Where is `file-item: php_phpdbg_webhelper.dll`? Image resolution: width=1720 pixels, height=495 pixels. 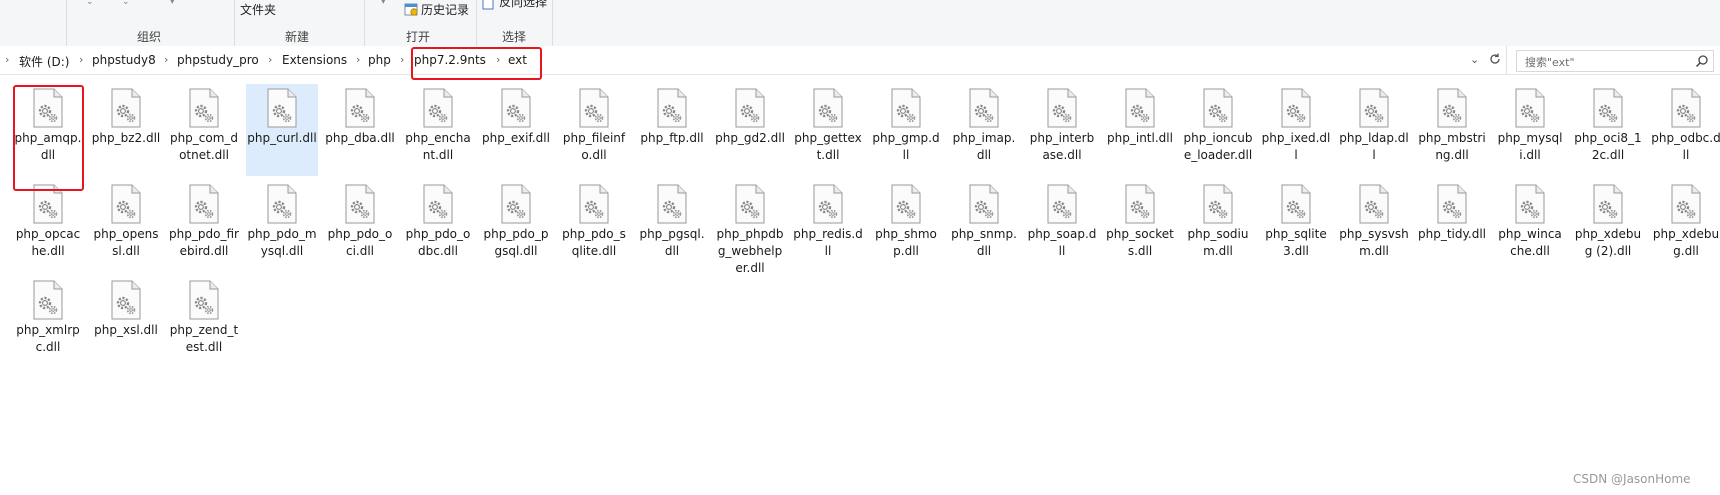 file-item: php_phpdbg_webhelper.dll is located at coordinates (750, 228).